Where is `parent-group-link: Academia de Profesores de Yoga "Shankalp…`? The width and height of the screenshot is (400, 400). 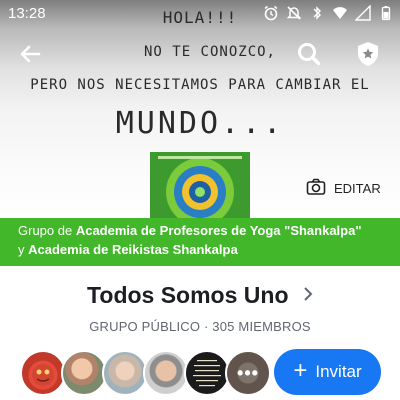 parent-group-link: Academia de Profesores de Yoga "Shankalp… is located at coordinates (219, 230).